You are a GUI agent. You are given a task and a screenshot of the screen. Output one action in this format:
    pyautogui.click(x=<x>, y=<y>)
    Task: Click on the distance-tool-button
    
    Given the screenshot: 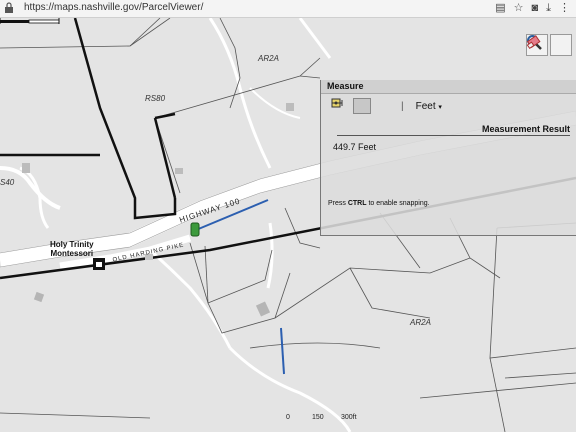 What is the action you would take?
    pyautogui.click(x=351, y=106)
    